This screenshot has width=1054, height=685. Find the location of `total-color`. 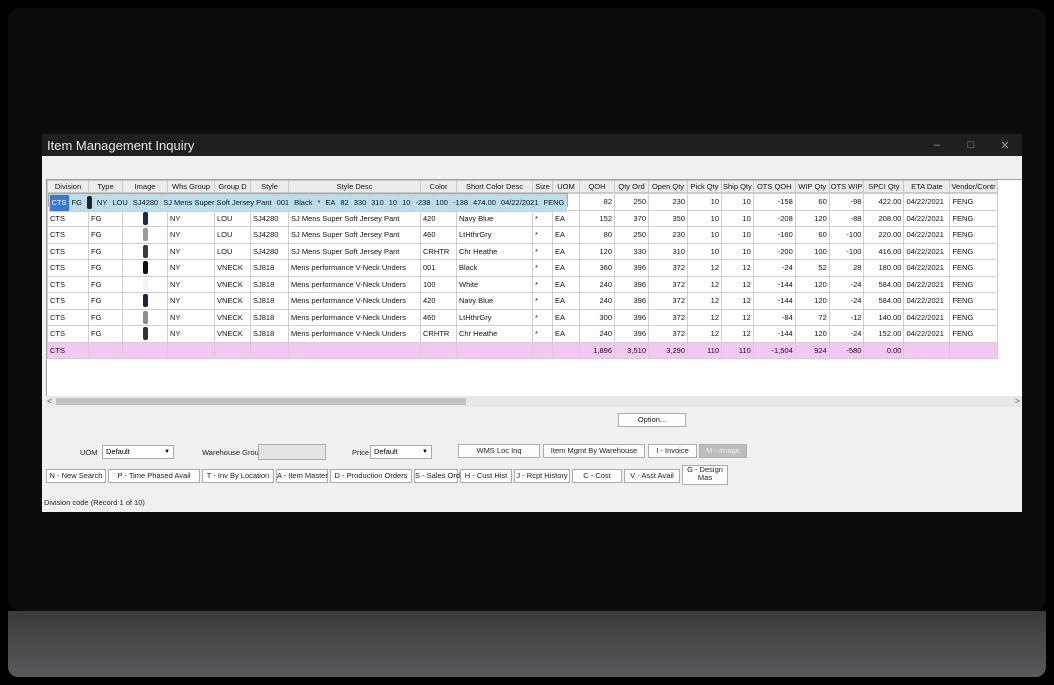

total-color is located at coordinates (438, 350).